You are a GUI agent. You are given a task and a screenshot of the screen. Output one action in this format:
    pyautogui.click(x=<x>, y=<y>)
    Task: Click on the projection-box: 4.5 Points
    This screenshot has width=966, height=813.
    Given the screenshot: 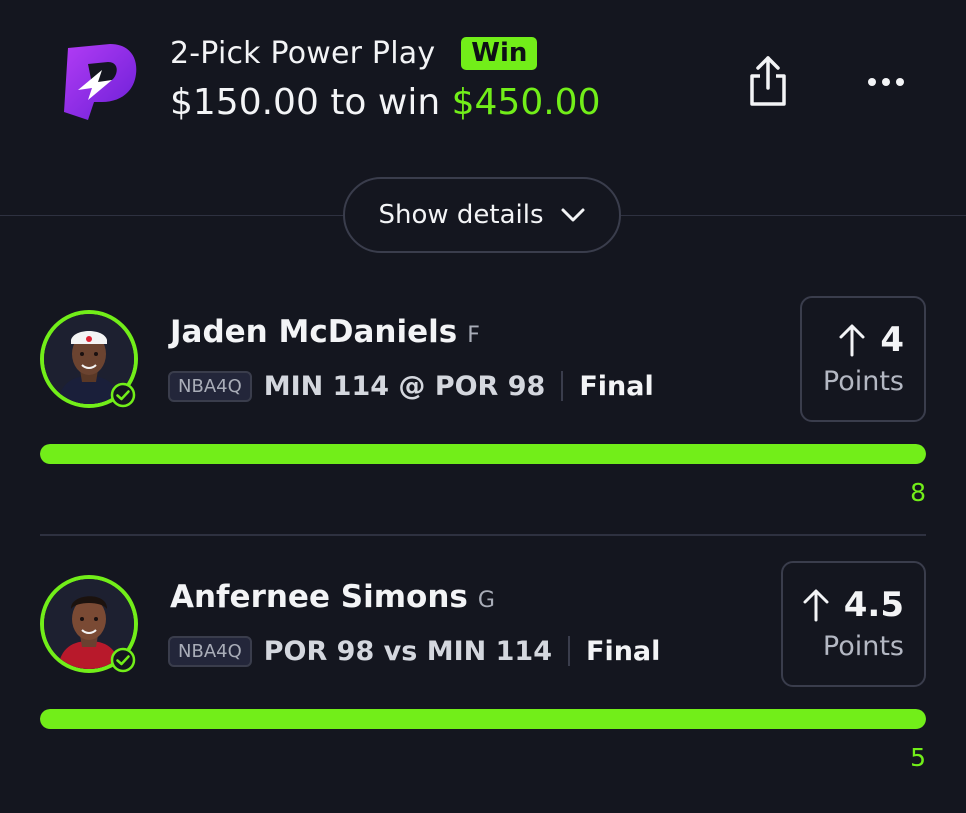 What is the action you would take?
    pyautogui.click(x=853, y=624)
    